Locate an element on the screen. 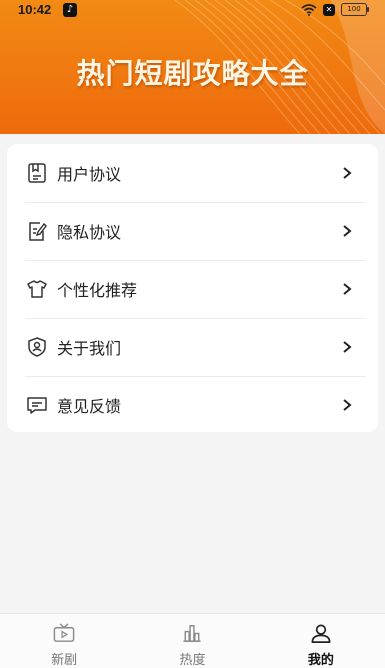  battery-icon: 100 is located at coordinates (355, 9).